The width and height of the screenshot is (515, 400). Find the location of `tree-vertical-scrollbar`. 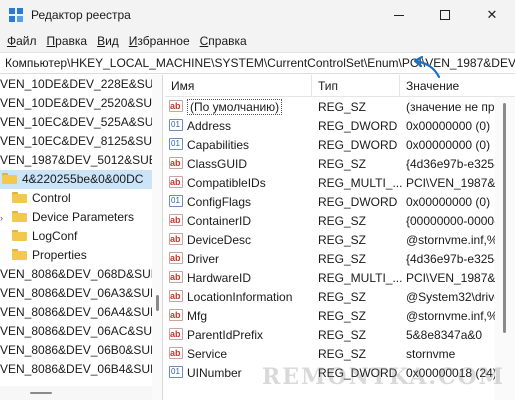

tree-vertical-scrollbar is located at coordinates (157, 237).